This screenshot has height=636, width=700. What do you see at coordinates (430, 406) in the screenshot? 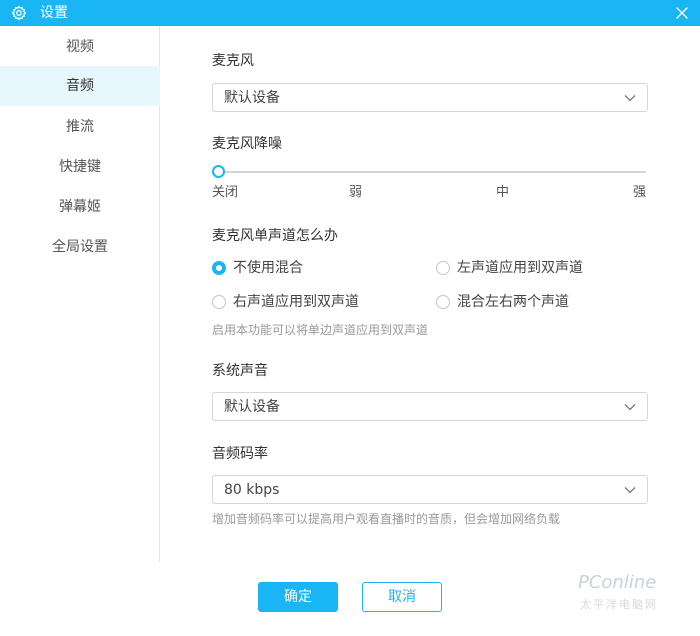
I see `system-sound-select: 默认设备` at bounding box center [430, 406].